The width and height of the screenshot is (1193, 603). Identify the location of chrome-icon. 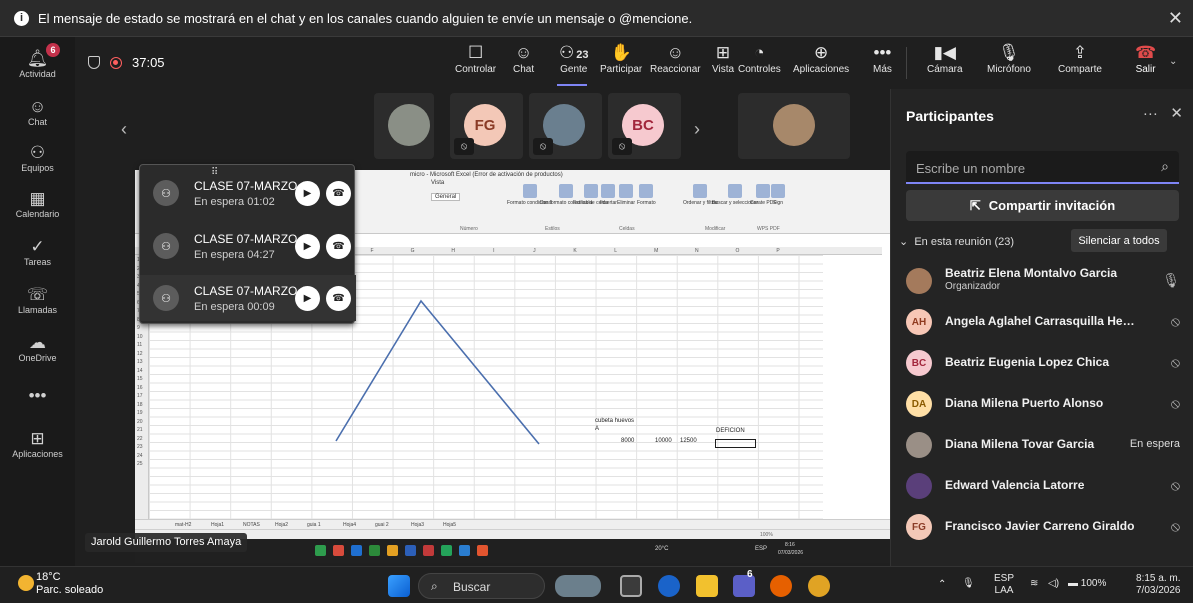
(819, 586).